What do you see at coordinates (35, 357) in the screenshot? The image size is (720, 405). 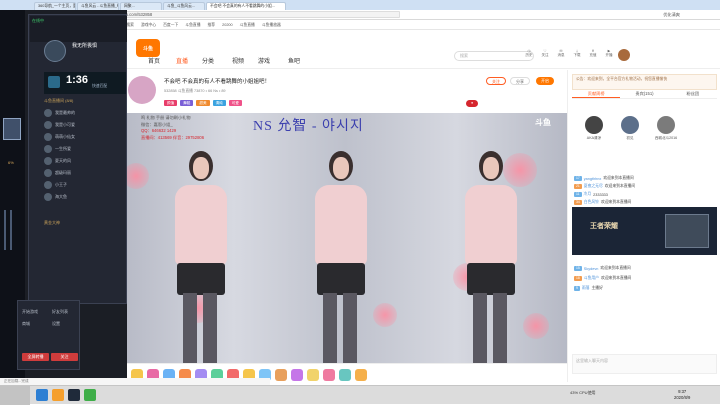 I see `rebroadcast-button: 全屏转播` at bounding box center [35, 357].